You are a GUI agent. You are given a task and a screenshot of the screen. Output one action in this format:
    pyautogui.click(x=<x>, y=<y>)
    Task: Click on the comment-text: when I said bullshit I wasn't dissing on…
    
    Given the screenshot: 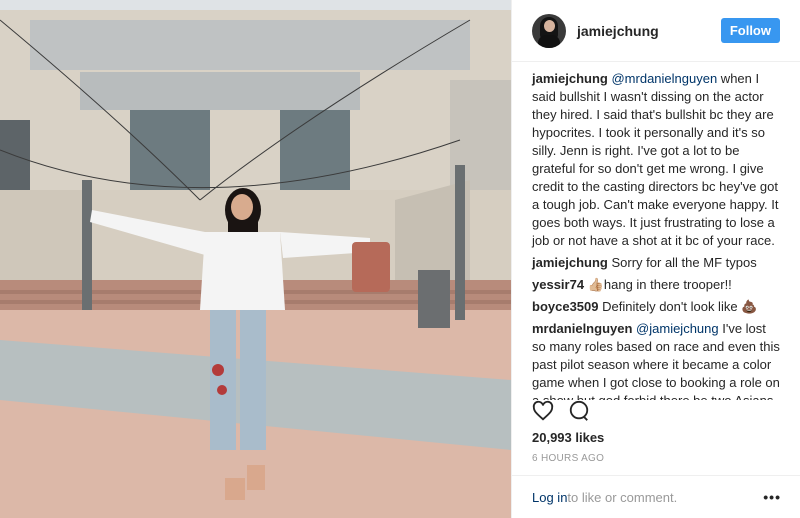 What is the action you would take?
    pyautogui.click(x=655, y=159)
    